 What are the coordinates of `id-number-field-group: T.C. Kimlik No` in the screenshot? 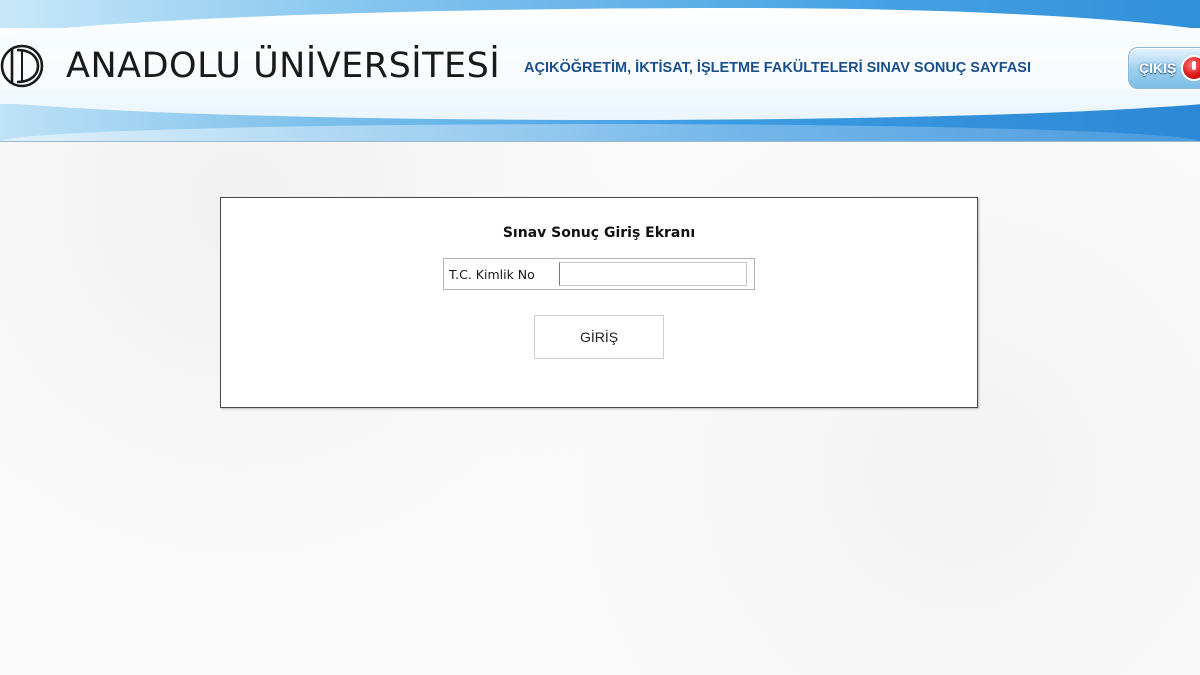 It's located at (599, 274).